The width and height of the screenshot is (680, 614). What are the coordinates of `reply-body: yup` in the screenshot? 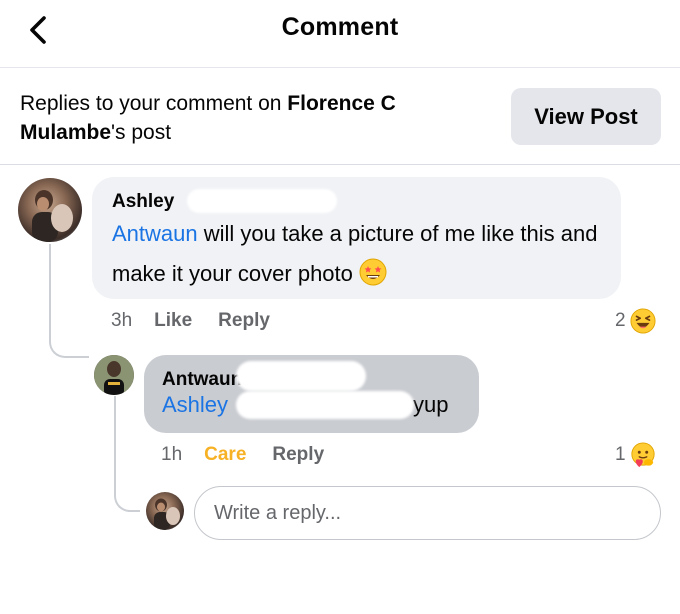 It's located at (431, 404).